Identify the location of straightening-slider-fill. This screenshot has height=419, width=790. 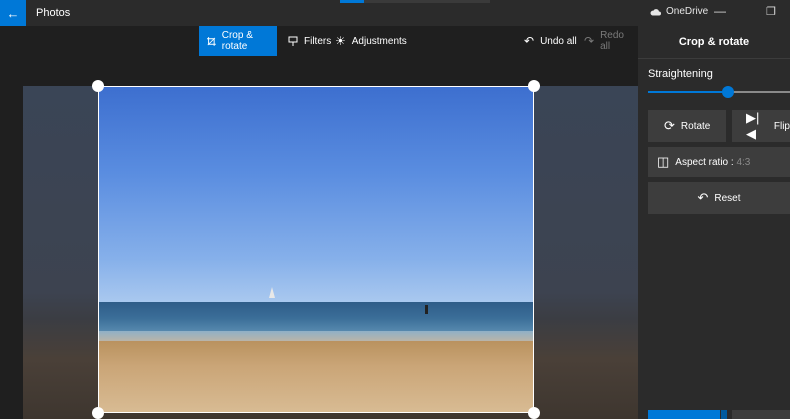
(688, 92).